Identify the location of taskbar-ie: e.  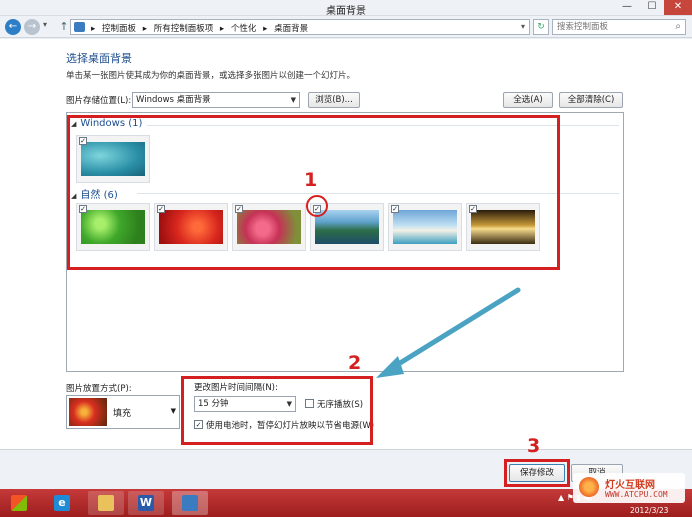
(62, 503).